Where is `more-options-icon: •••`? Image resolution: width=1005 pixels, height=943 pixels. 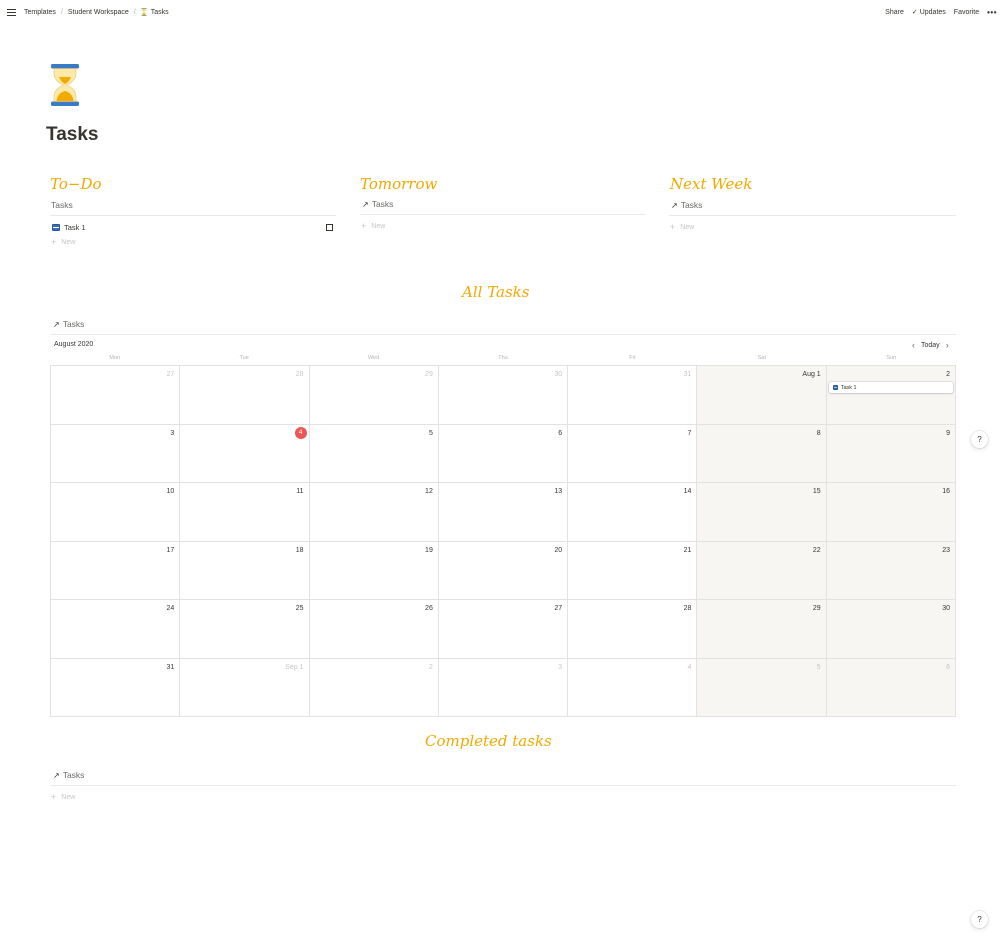
more-options-icon: ••• is located at coordinates (992, 12).